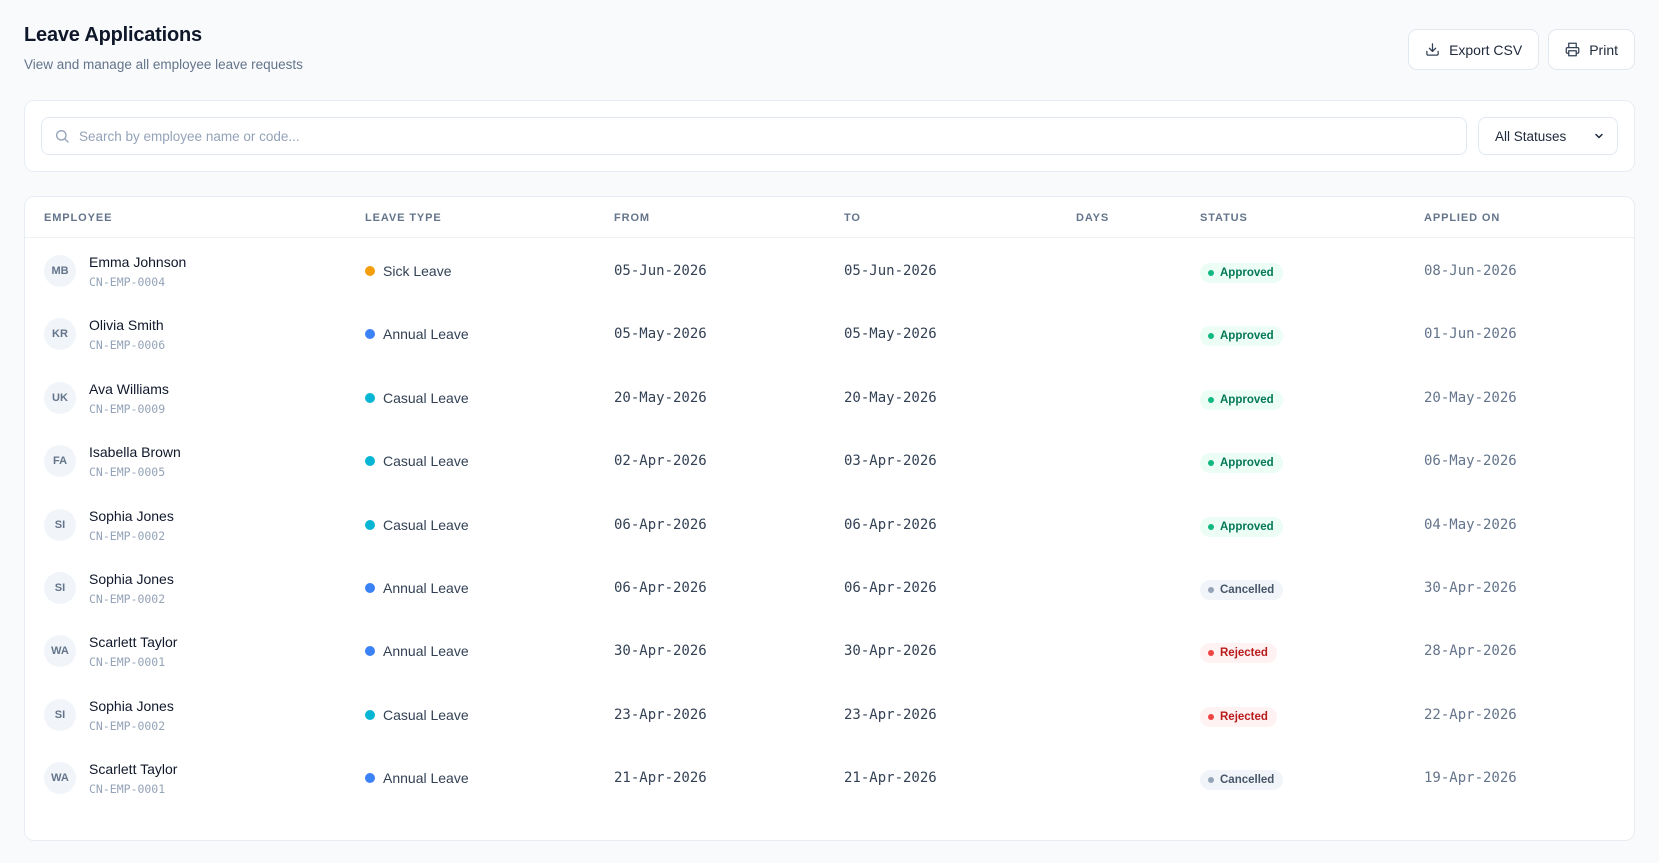  I want to click on status-label: Rejected, so click(1244, 716).